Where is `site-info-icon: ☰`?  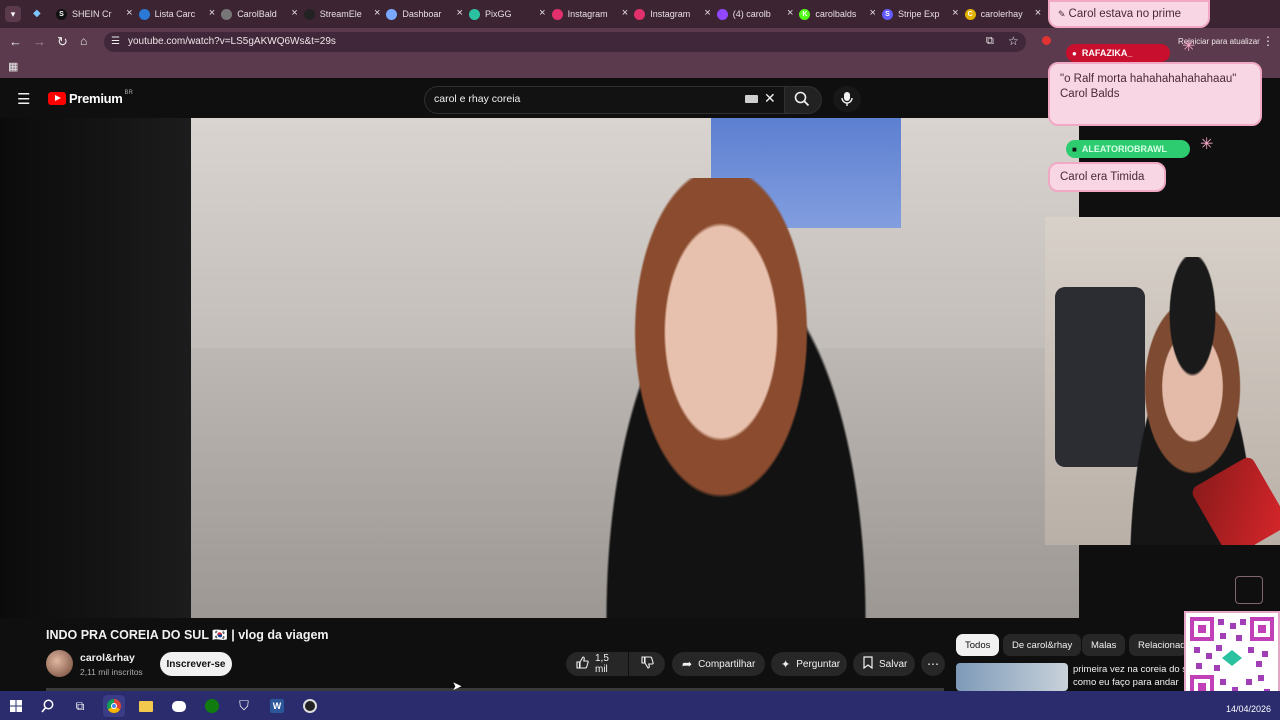 site-info-icon: ☰ is located at coordinates (115, 41).